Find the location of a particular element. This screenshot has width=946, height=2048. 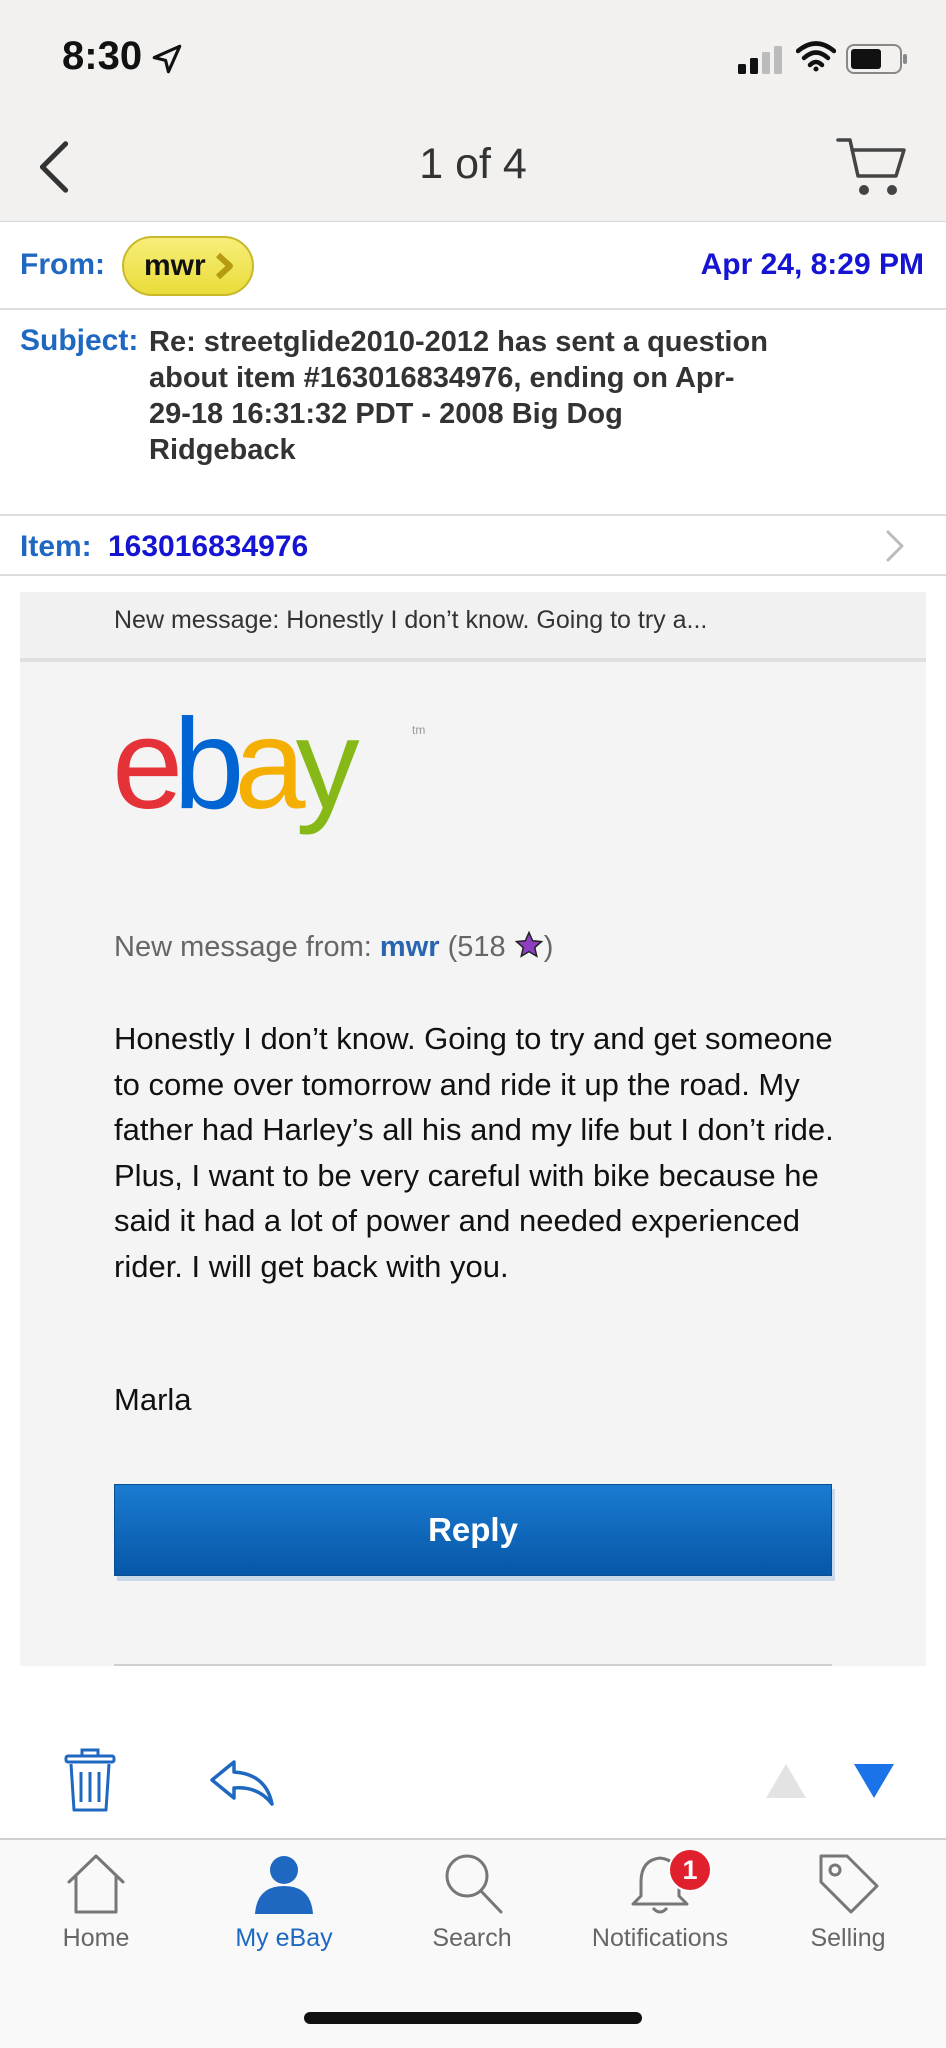

sender-chip: mwr is located at coordinates (188, 266).